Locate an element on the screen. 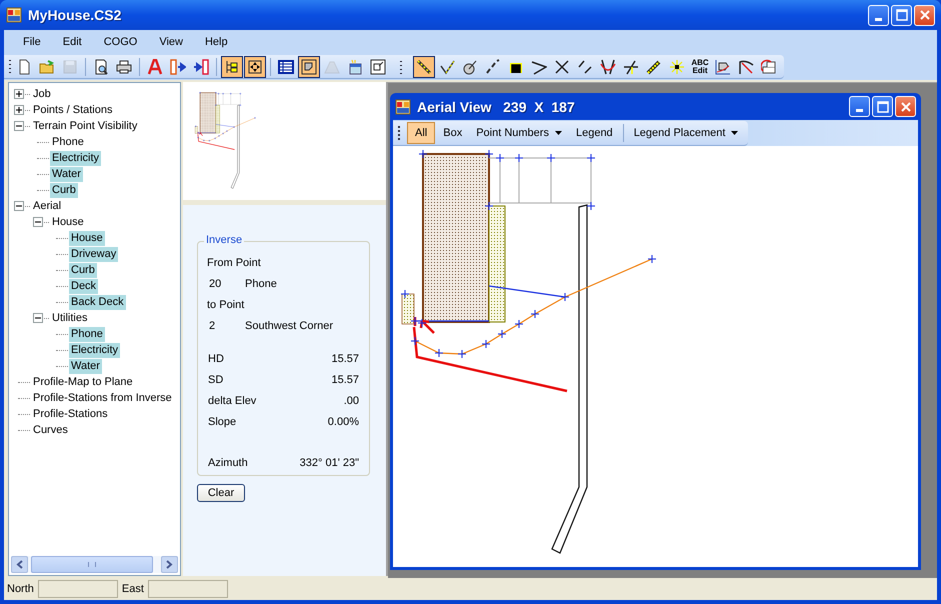 This screenshot has width=941, height=604. menu-item: View is located at coordinates (171, 42).